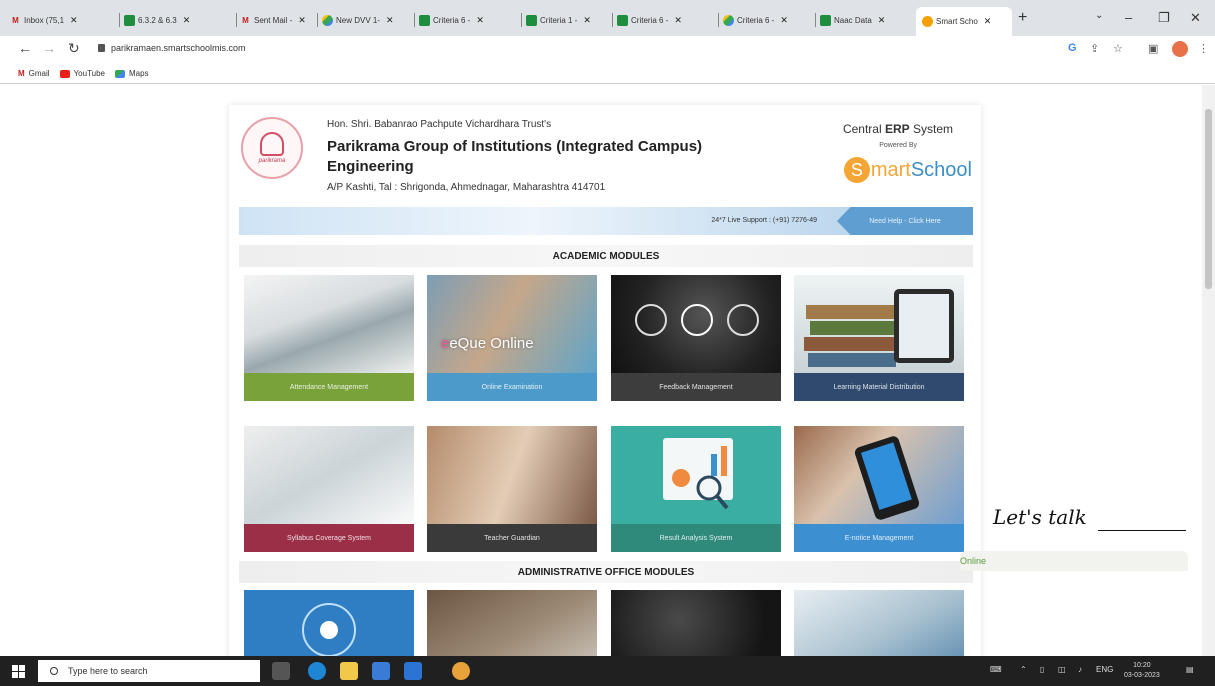  Describe the element at coordinates (1099, 15) in the screenshot. I see `tab-search-icon: ⌄` at that location.